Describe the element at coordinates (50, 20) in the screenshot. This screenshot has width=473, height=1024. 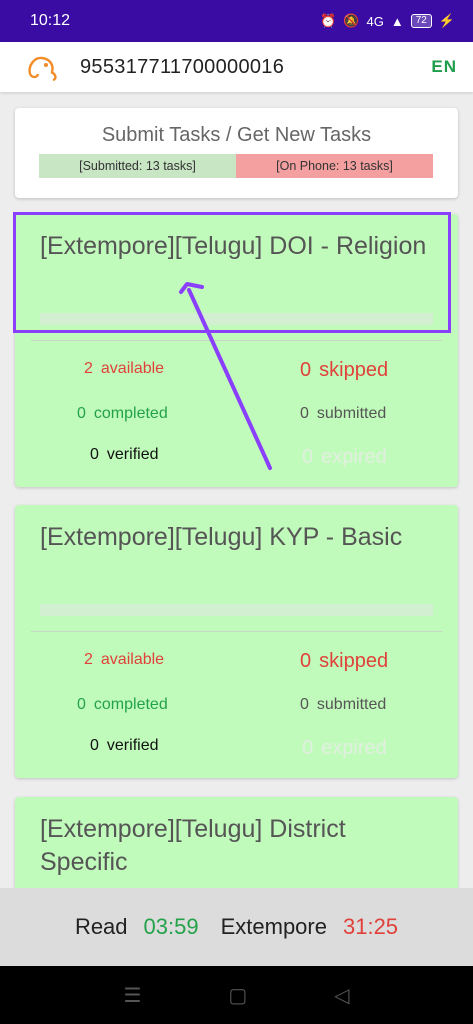
I see `status-time: 10:12` at that location.